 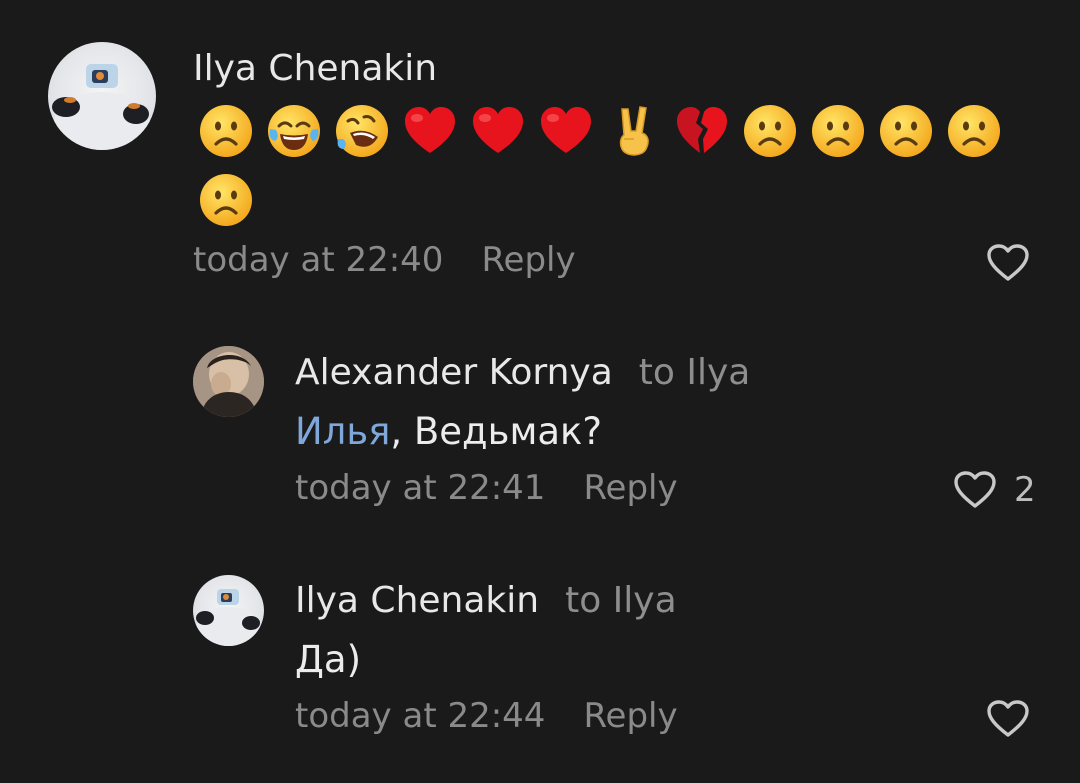 I want to click on comment-meta: today at 22:41 Reply, so click(x=486, y=488).